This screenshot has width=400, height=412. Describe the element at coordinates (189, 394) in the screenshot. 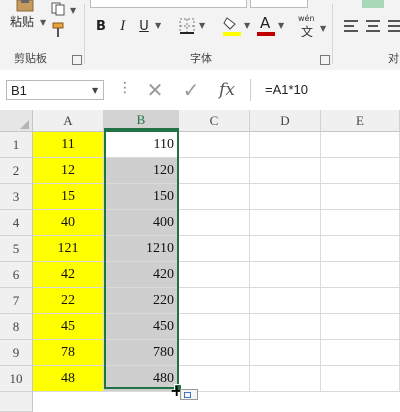

I see `auto-fill-options-icon` at that location.